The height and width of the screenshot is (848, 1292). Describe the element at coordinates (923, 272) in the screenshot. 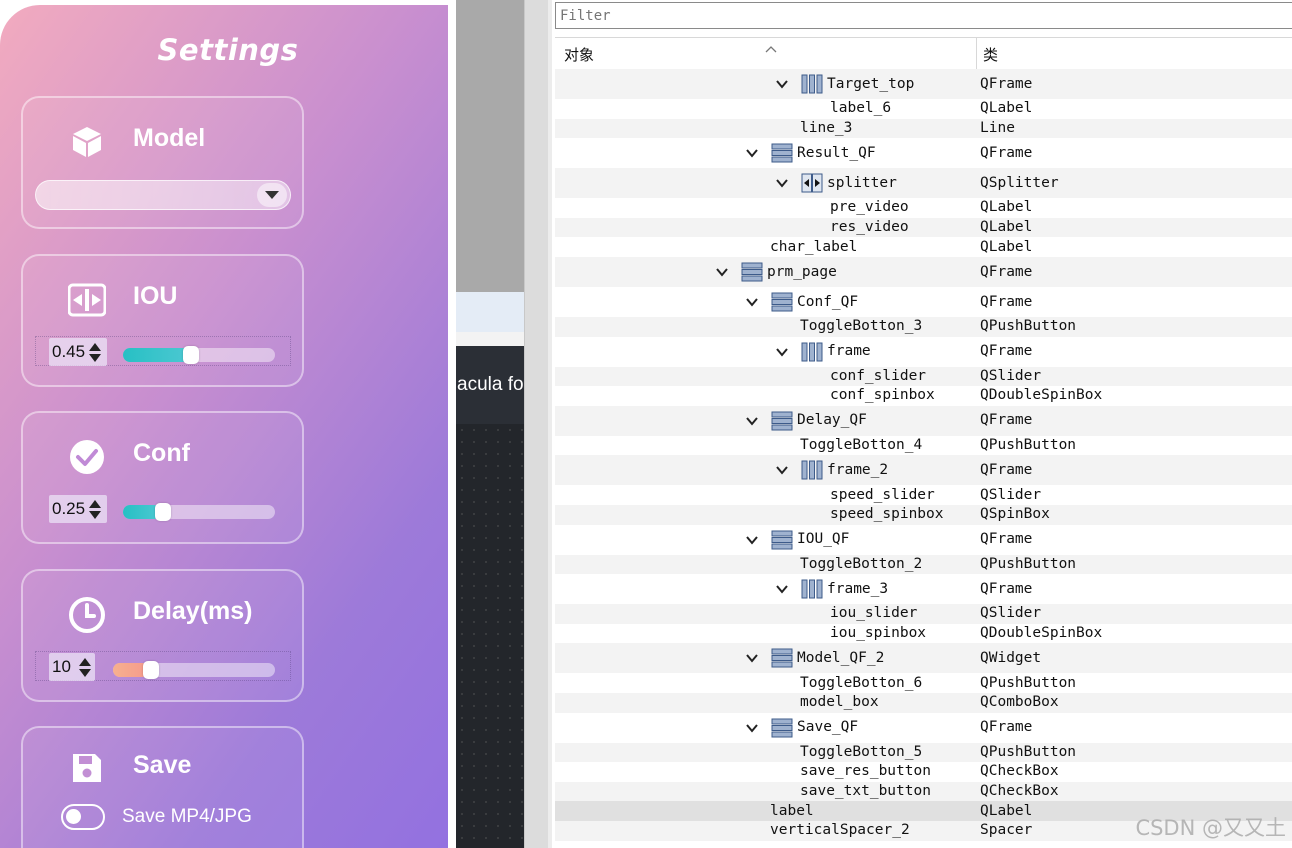

I see `tree-row: prm_page QFrame` at that location.